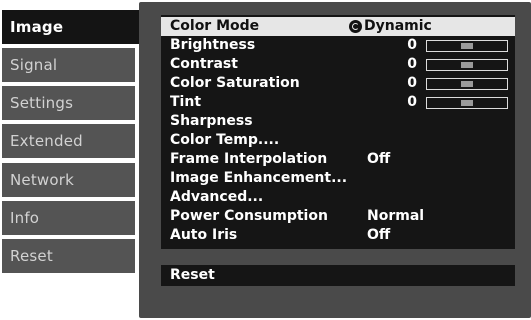 The image size is (531, 320). What do you see at coordinates (42, 180) in the screenshot?
I see `tab-label: Network` at bounding box center [42, 180].